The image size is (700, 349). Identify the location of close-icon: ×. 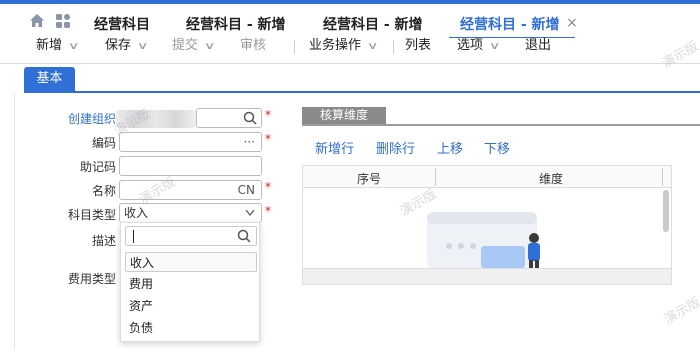
(572, 23).